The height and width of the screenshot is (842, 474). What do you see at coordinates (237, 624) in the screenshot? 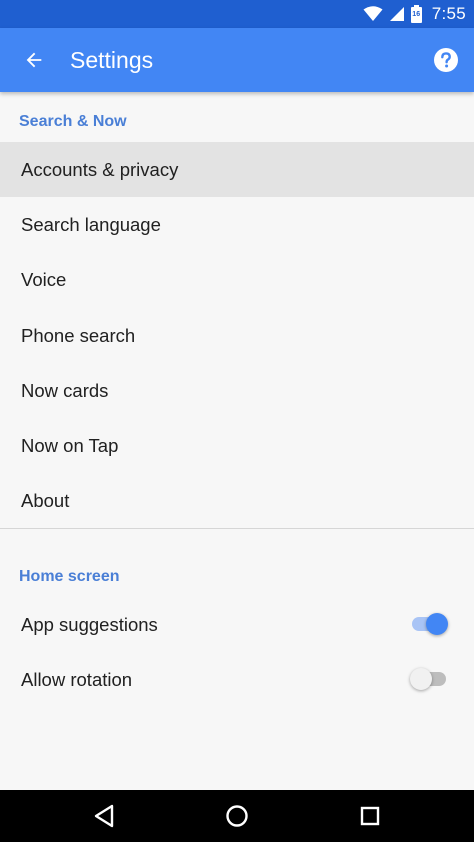
I see `list-item-app-suggestions: App suggestions` at bounding box center [237, 624].